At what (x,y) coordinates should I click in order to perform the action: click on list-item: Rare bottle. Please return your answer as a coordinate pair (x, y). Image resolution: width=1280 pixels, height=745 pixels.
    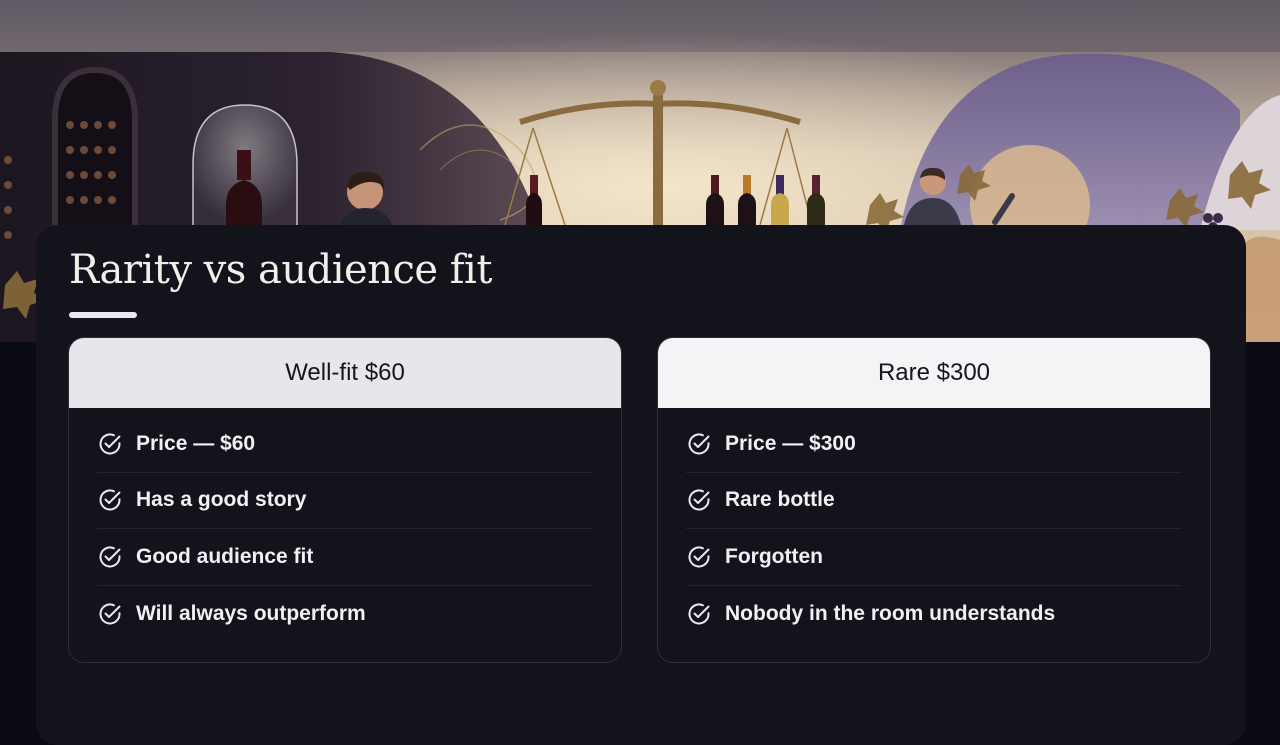
    Looking at the image, I should click on (933, 501).